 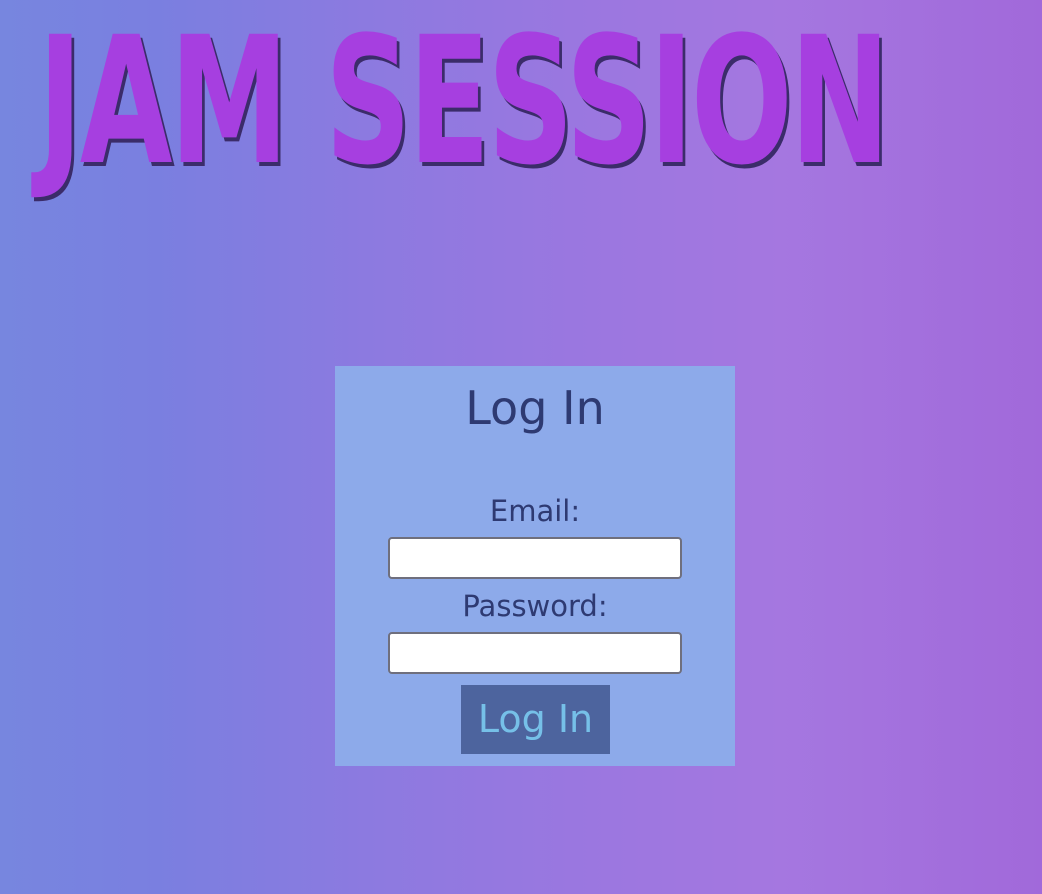 What do you see at coordinates (535, 606) in the screenshot?
I see `password-label: Password:` at bounding box center [535, 606].